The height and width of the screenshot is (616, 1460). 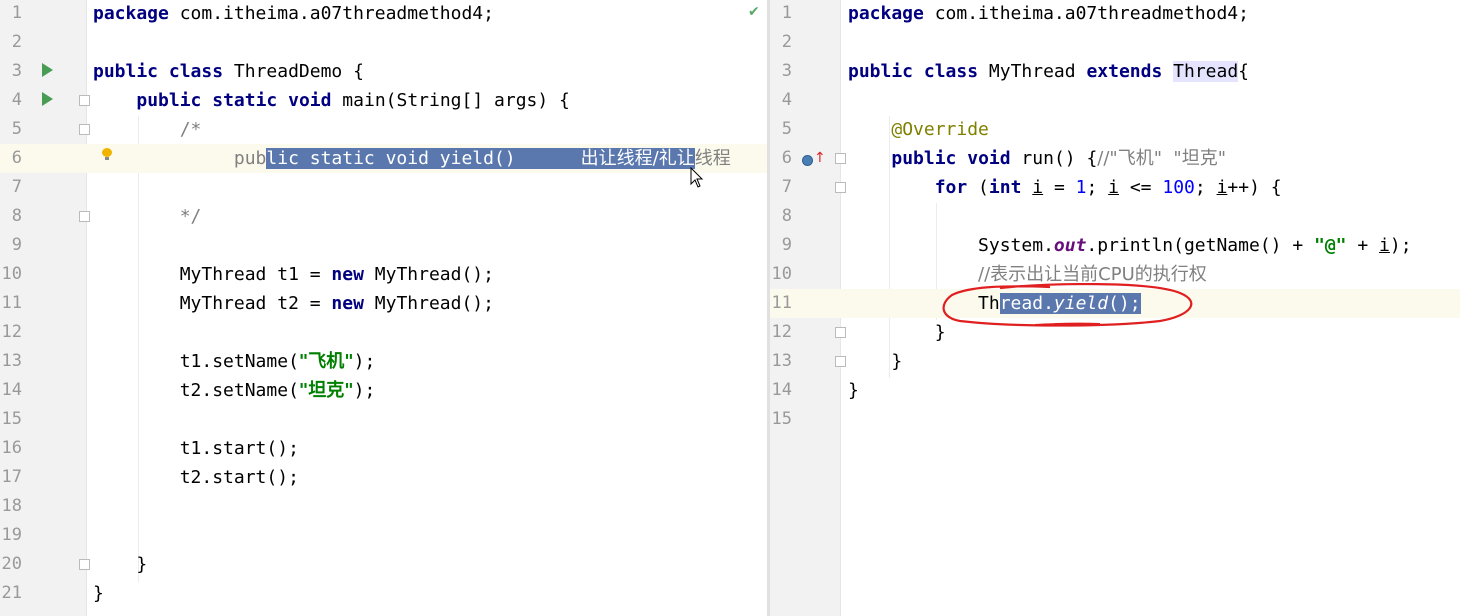 I want to click on code-token: t1.start();, so click(x=196, y=448).